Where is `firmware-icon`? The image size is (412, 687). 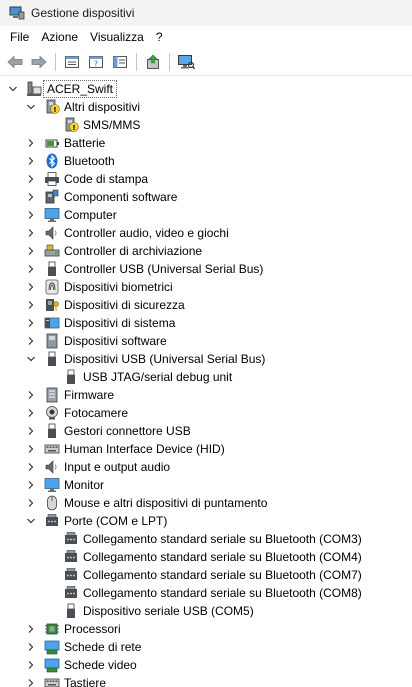
firmware-icon is located at coordinates (52, 395).